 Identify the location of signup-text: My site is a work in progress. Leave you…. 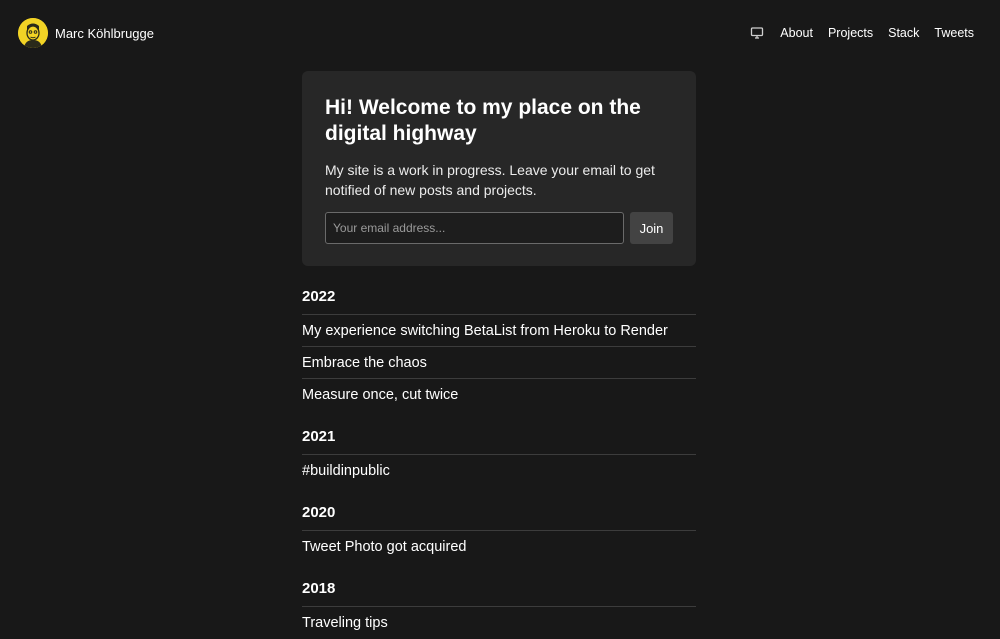
(490, 180).